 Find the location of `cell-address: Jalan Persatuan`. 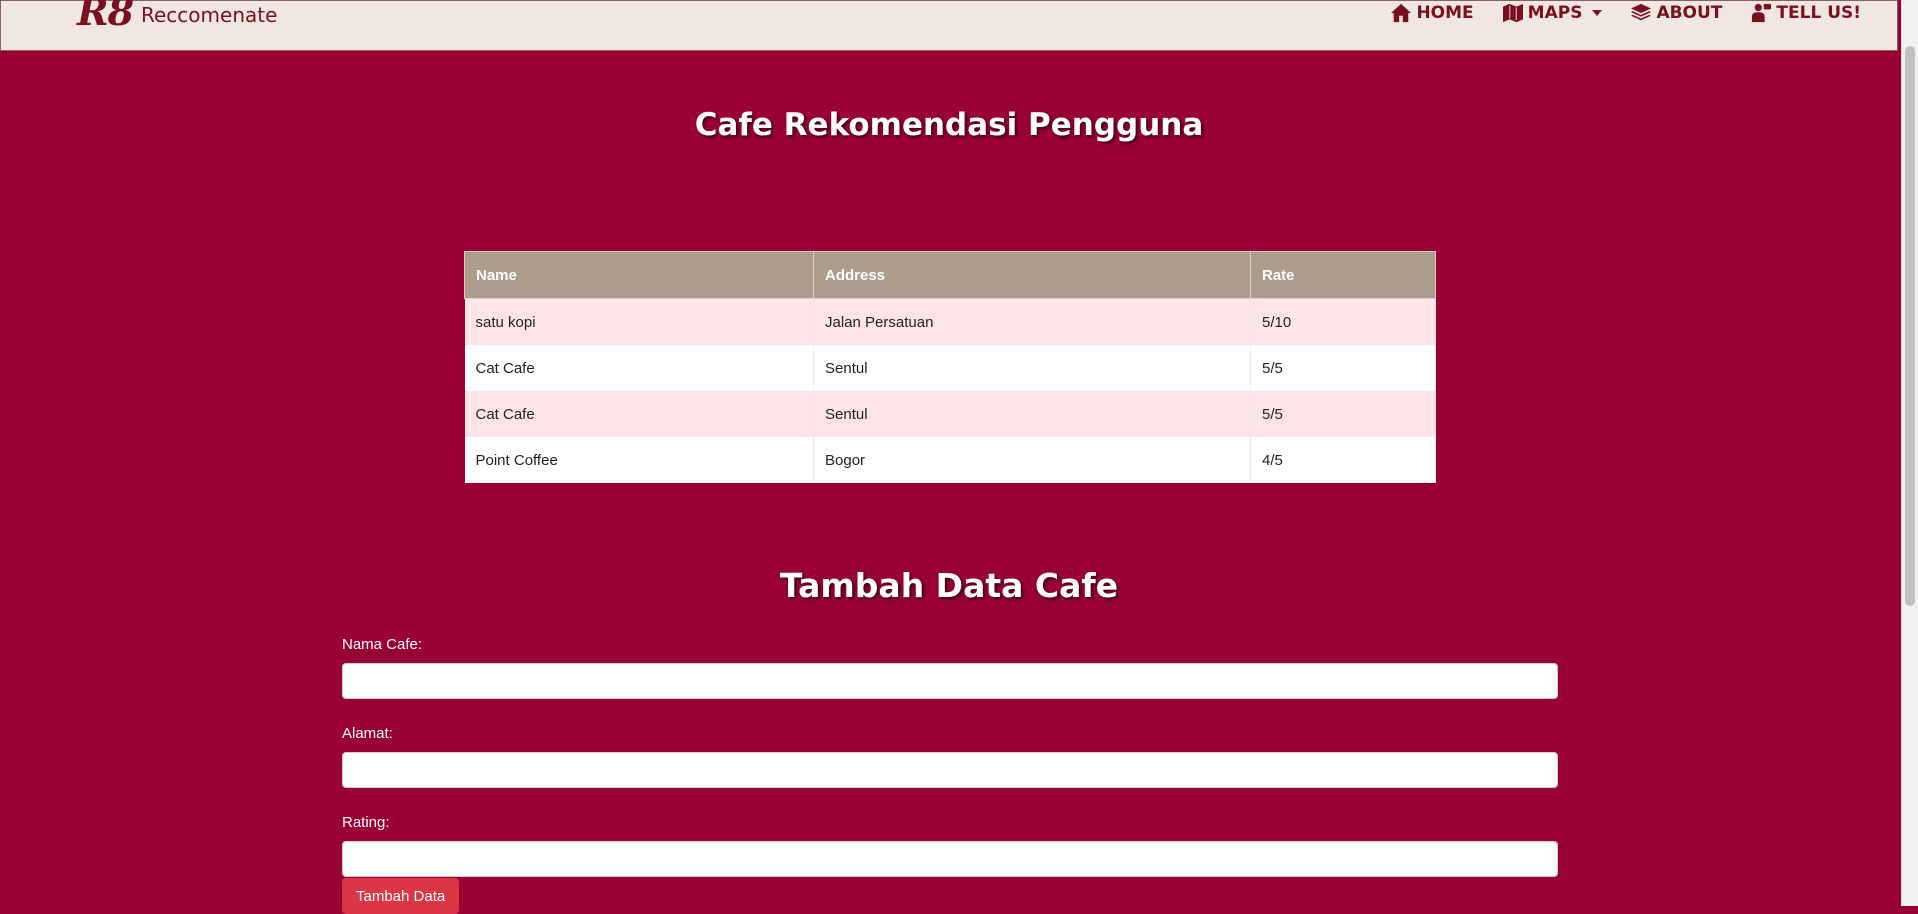

cell-address: Jalan Persatuan is located at coordinates (1032, 321).